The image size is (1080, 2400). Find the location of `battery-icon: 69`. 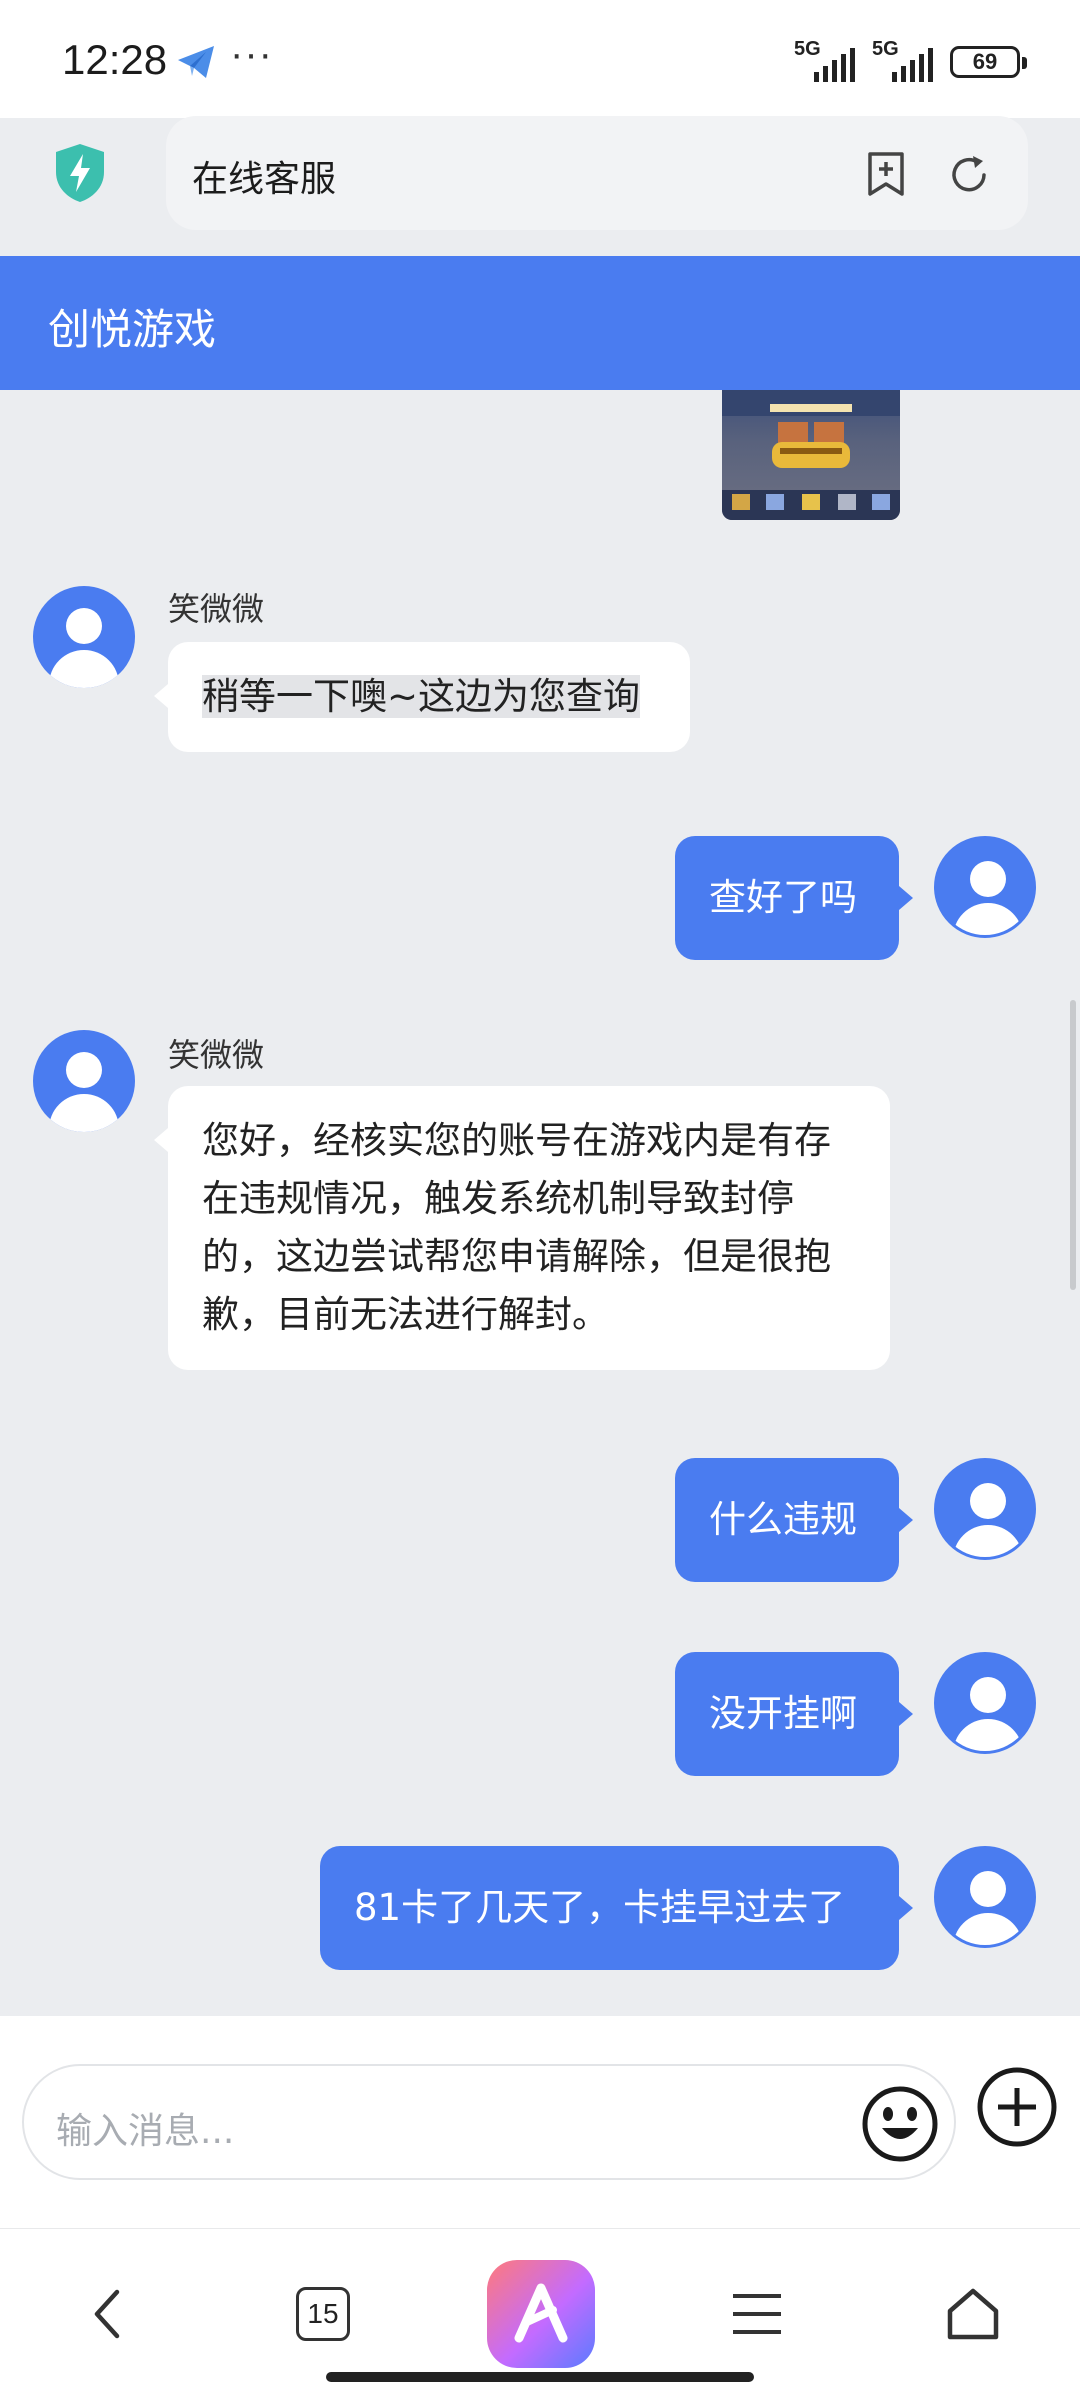

battery-icon: 69 is located at coordinates (988, 62).